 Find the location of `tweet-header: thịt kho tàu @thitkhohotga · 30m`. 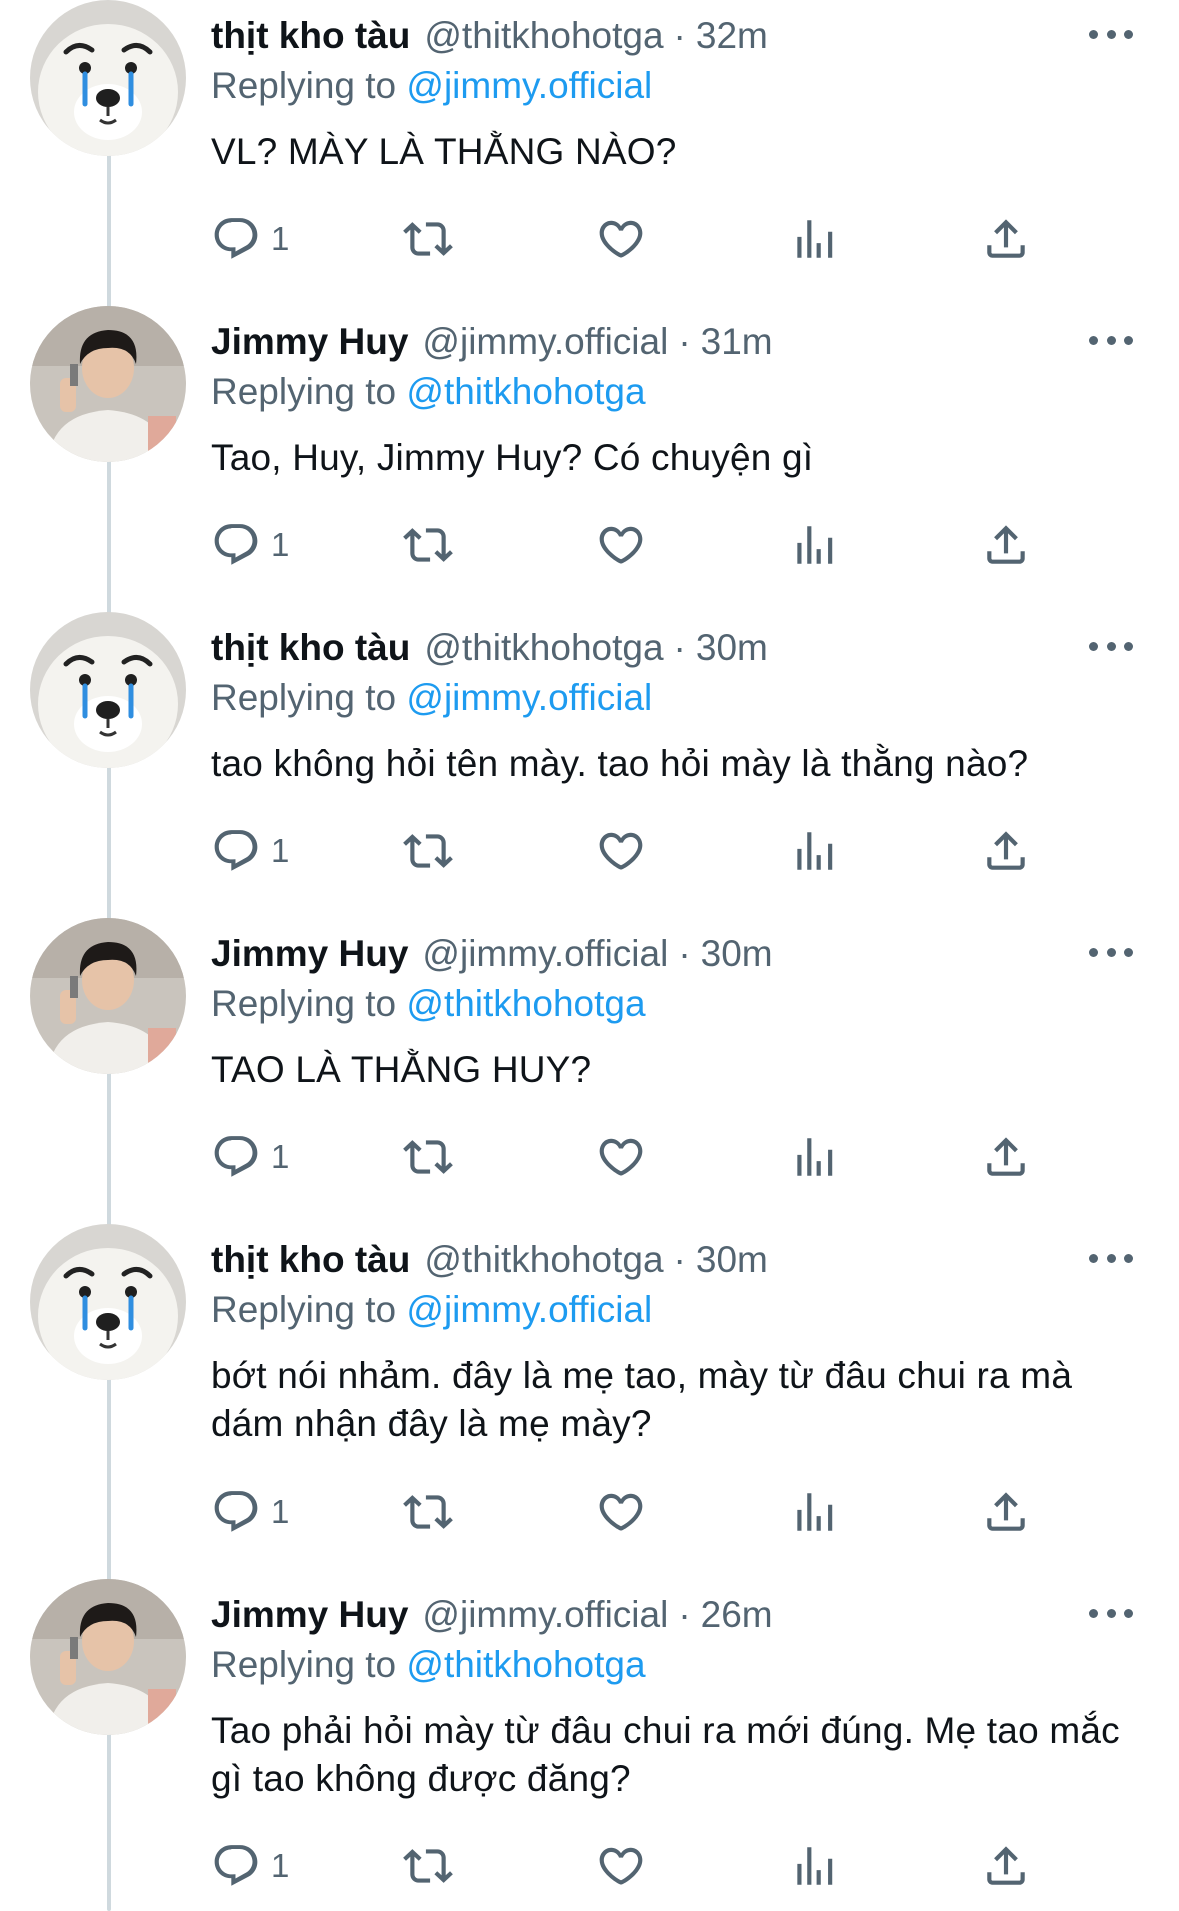

tweet-header: thịt kho tàu @thitkhohotga · 30m is located at coordinates (489, 648).